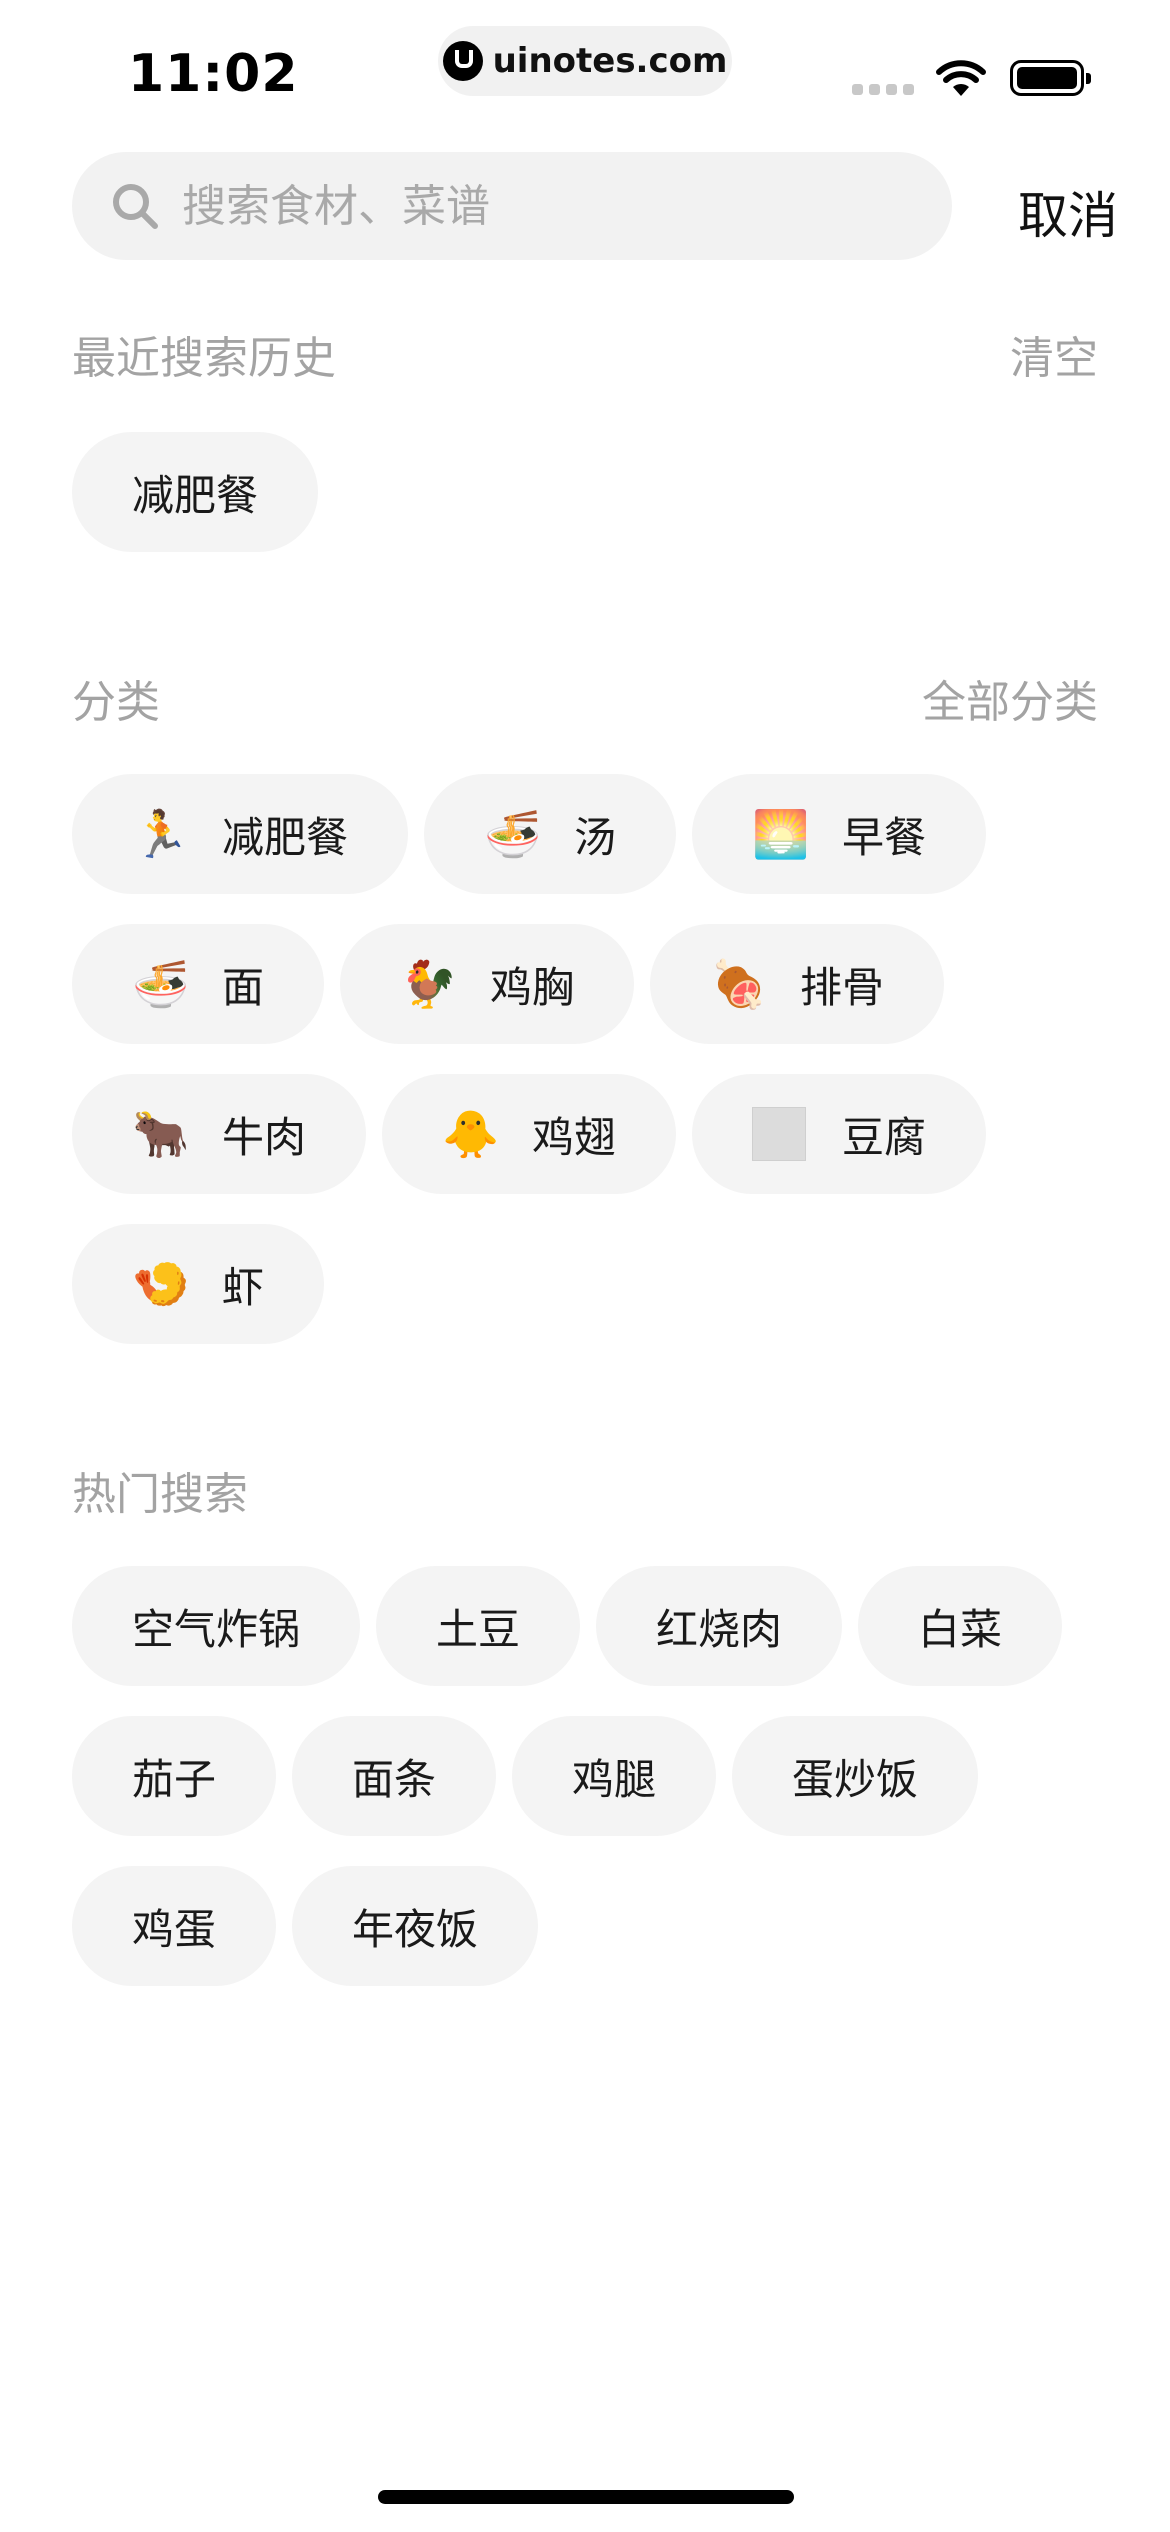 Image resolution: width=1170 pixels, height=2532 pixels. What do you see at coordinates (884, 837) in the screenshot?
I see `category-label: 早餐` at bounding box center [884, 837].